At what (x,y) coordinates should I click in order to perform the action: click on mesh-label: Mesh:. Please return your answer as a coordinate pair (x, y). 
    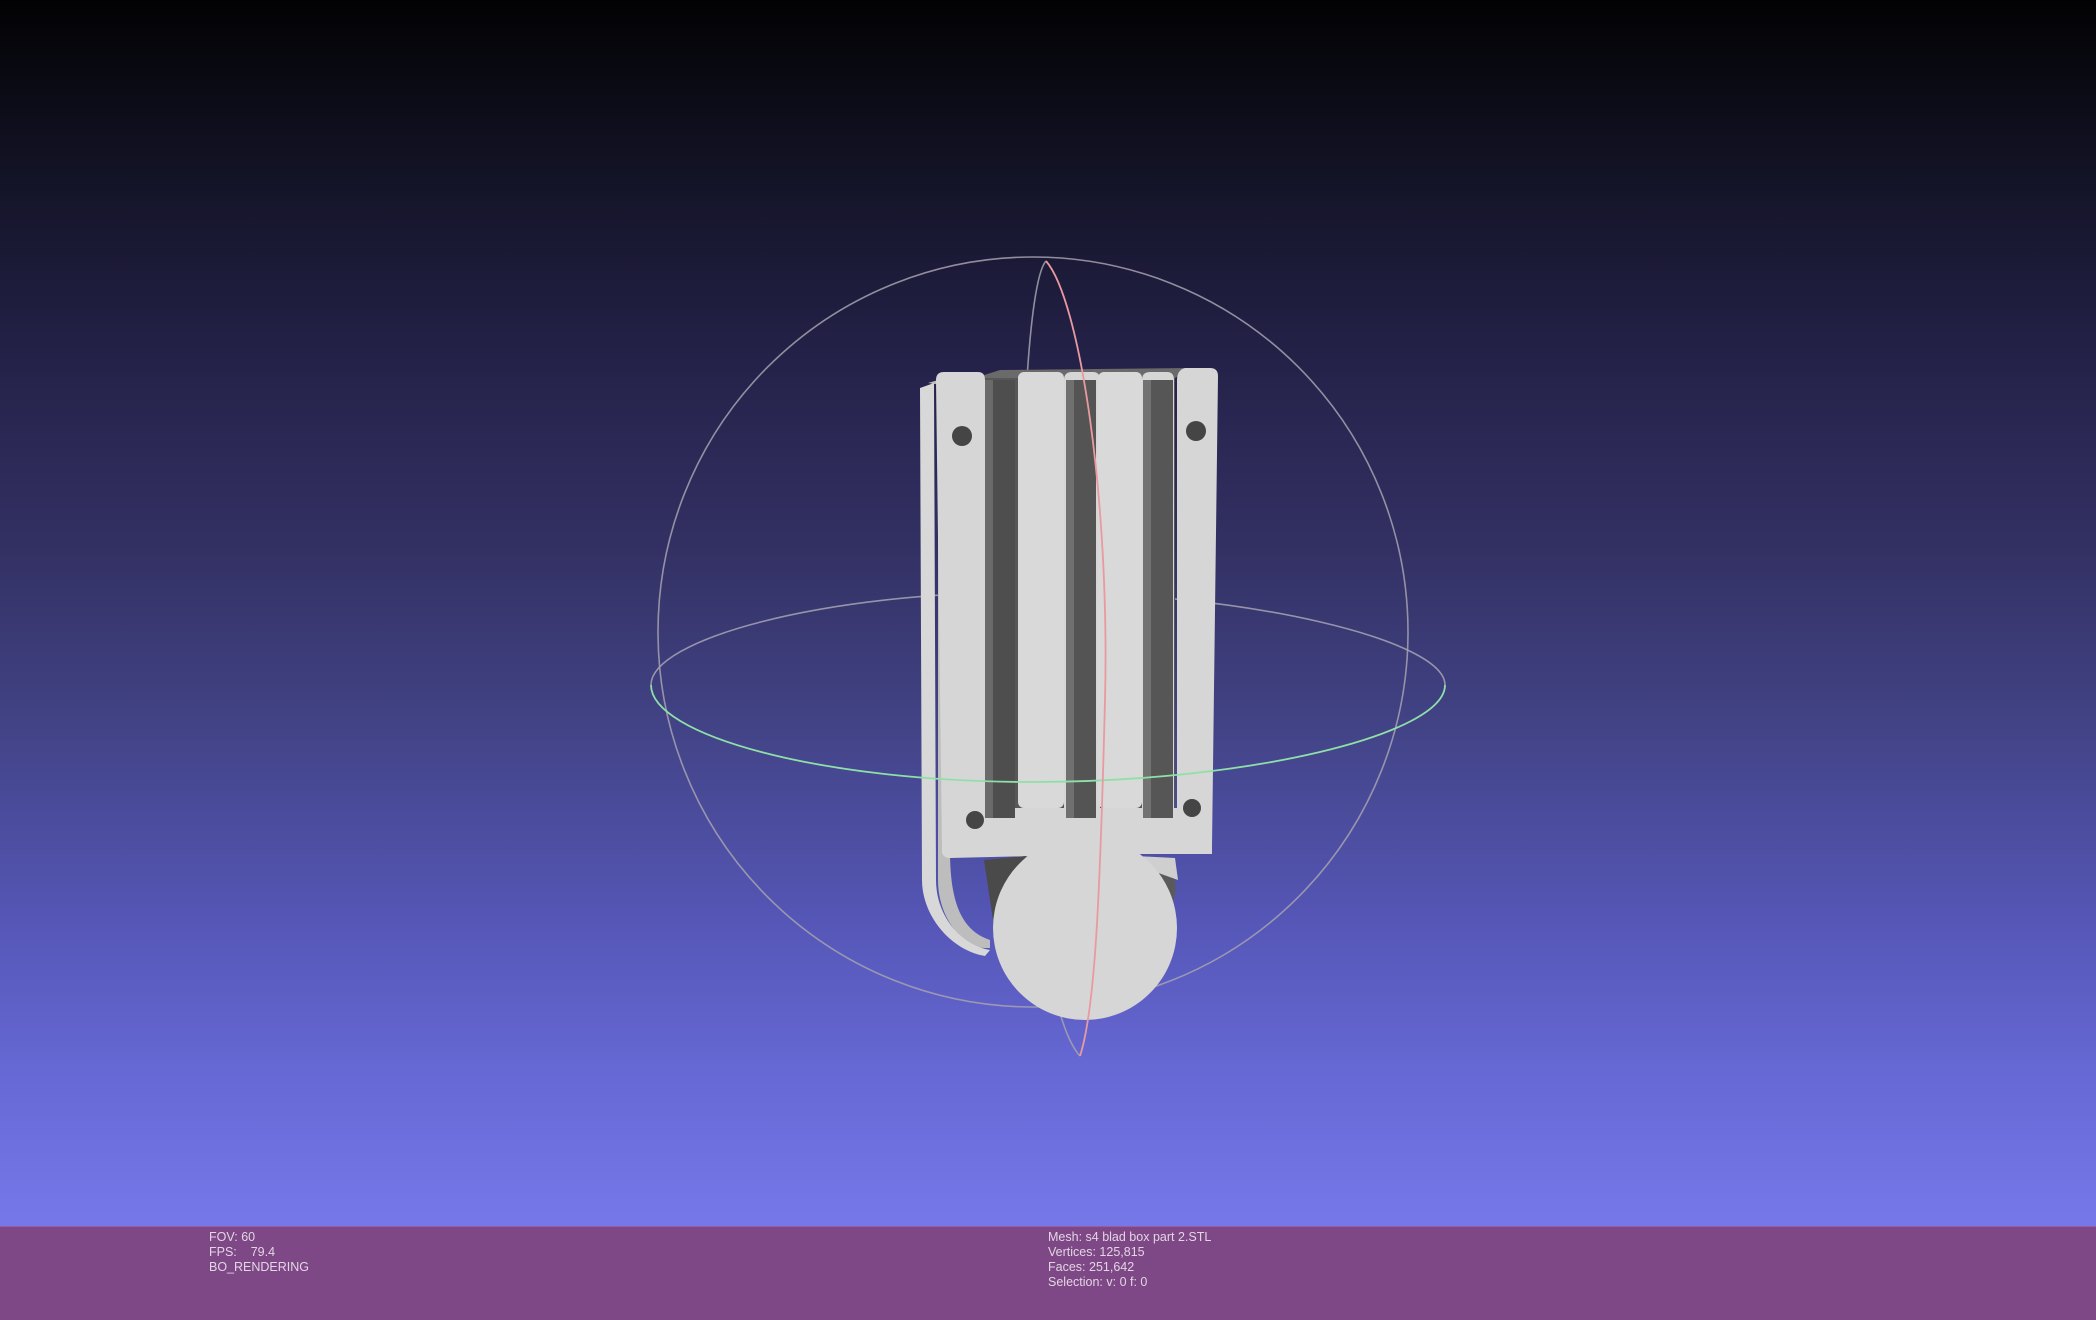
    Looking at the image, I should click on (1065, 1237).